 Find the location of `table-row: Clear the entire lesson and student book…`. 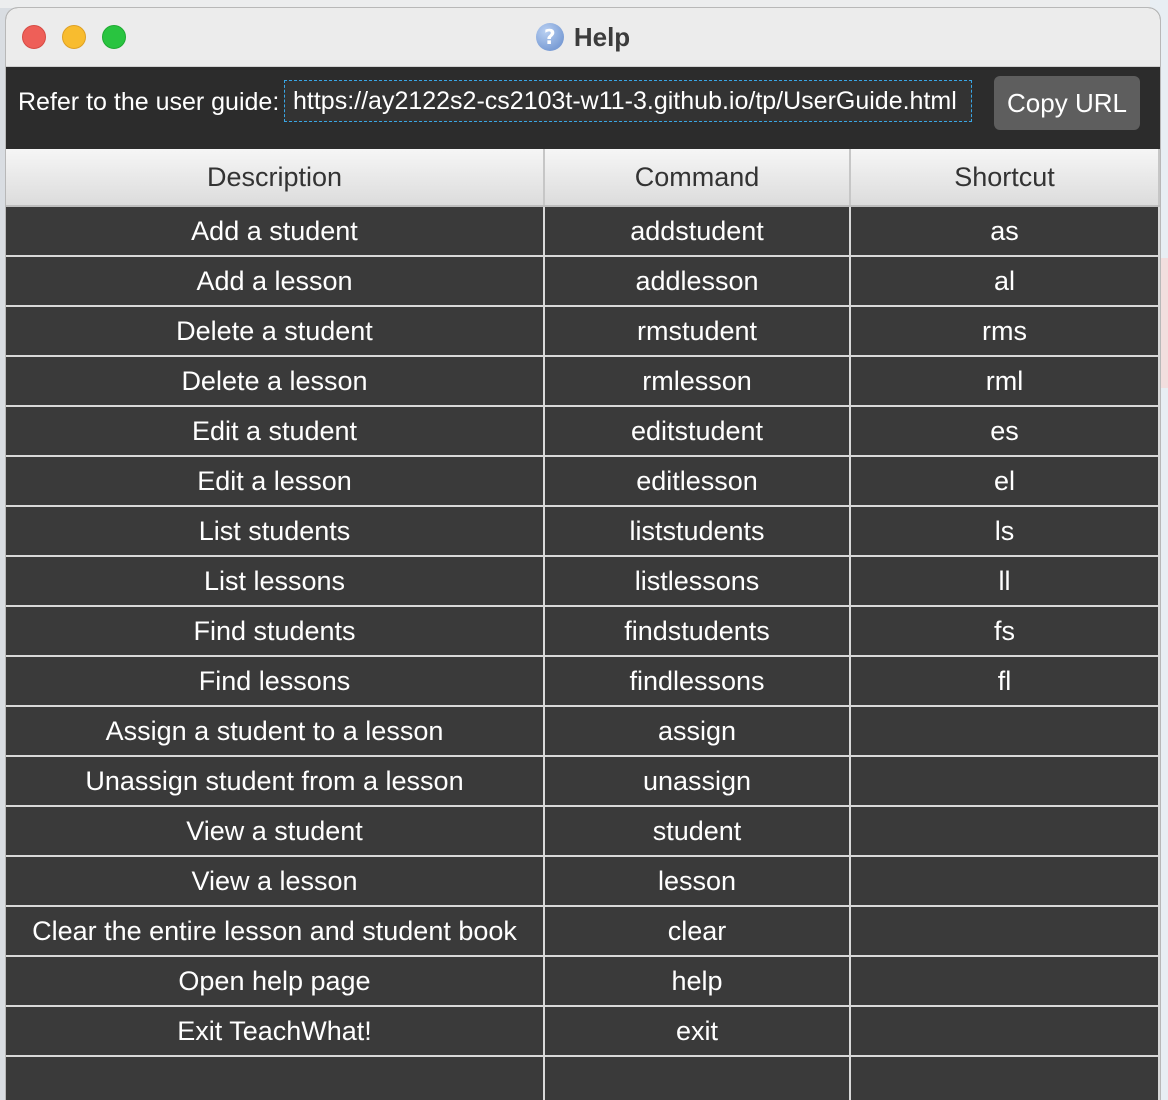

table-row: Clear the entire lesson and student book… is located at coordinates (583, 932).